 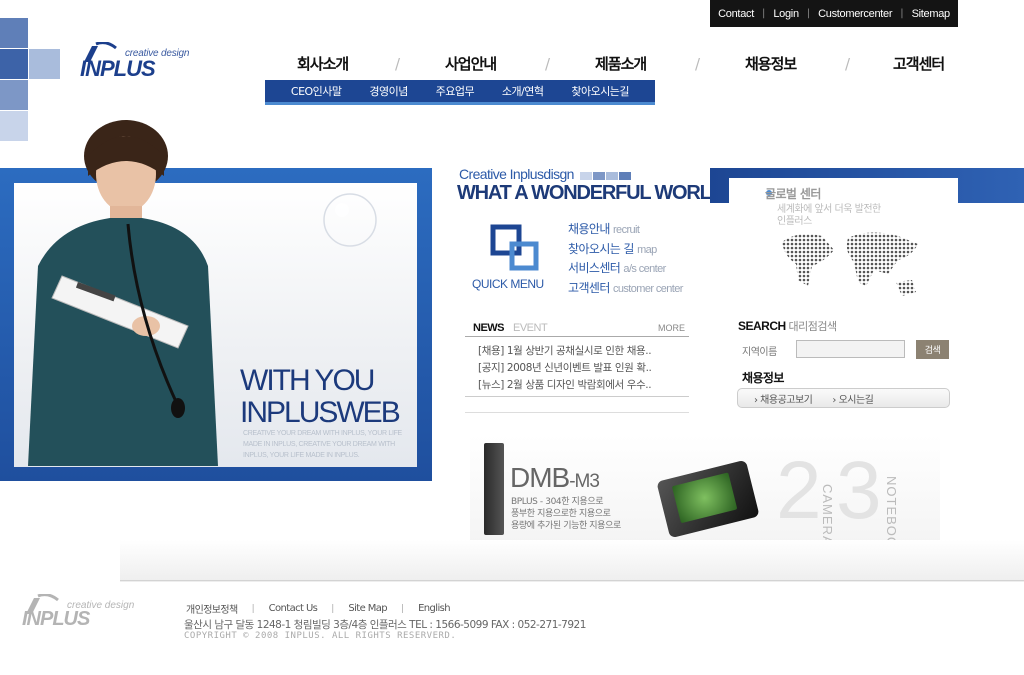 What do you see at coordinates (850, 349) in the screenshot?
I see `area-search-input` at bounding box center [850, 349].